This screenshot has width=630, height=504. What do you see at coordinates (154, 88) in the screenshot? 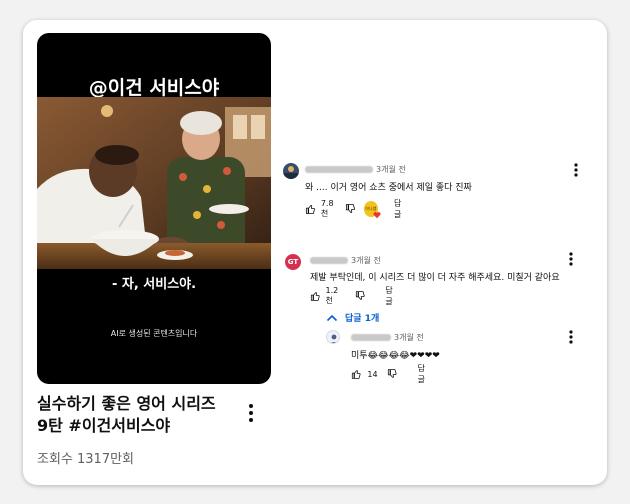
I see `short-overlay-title: @이건 서비스야` at bounding box center [154, 88].